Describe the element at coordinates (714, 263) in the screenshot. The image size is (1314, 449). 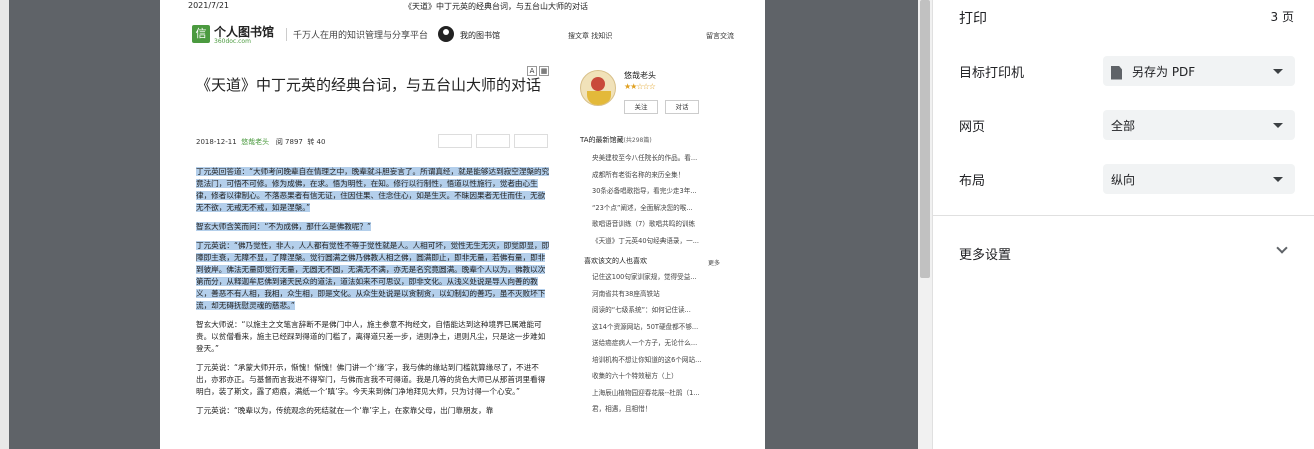
I see `liked-more-link: 更多` at that location.